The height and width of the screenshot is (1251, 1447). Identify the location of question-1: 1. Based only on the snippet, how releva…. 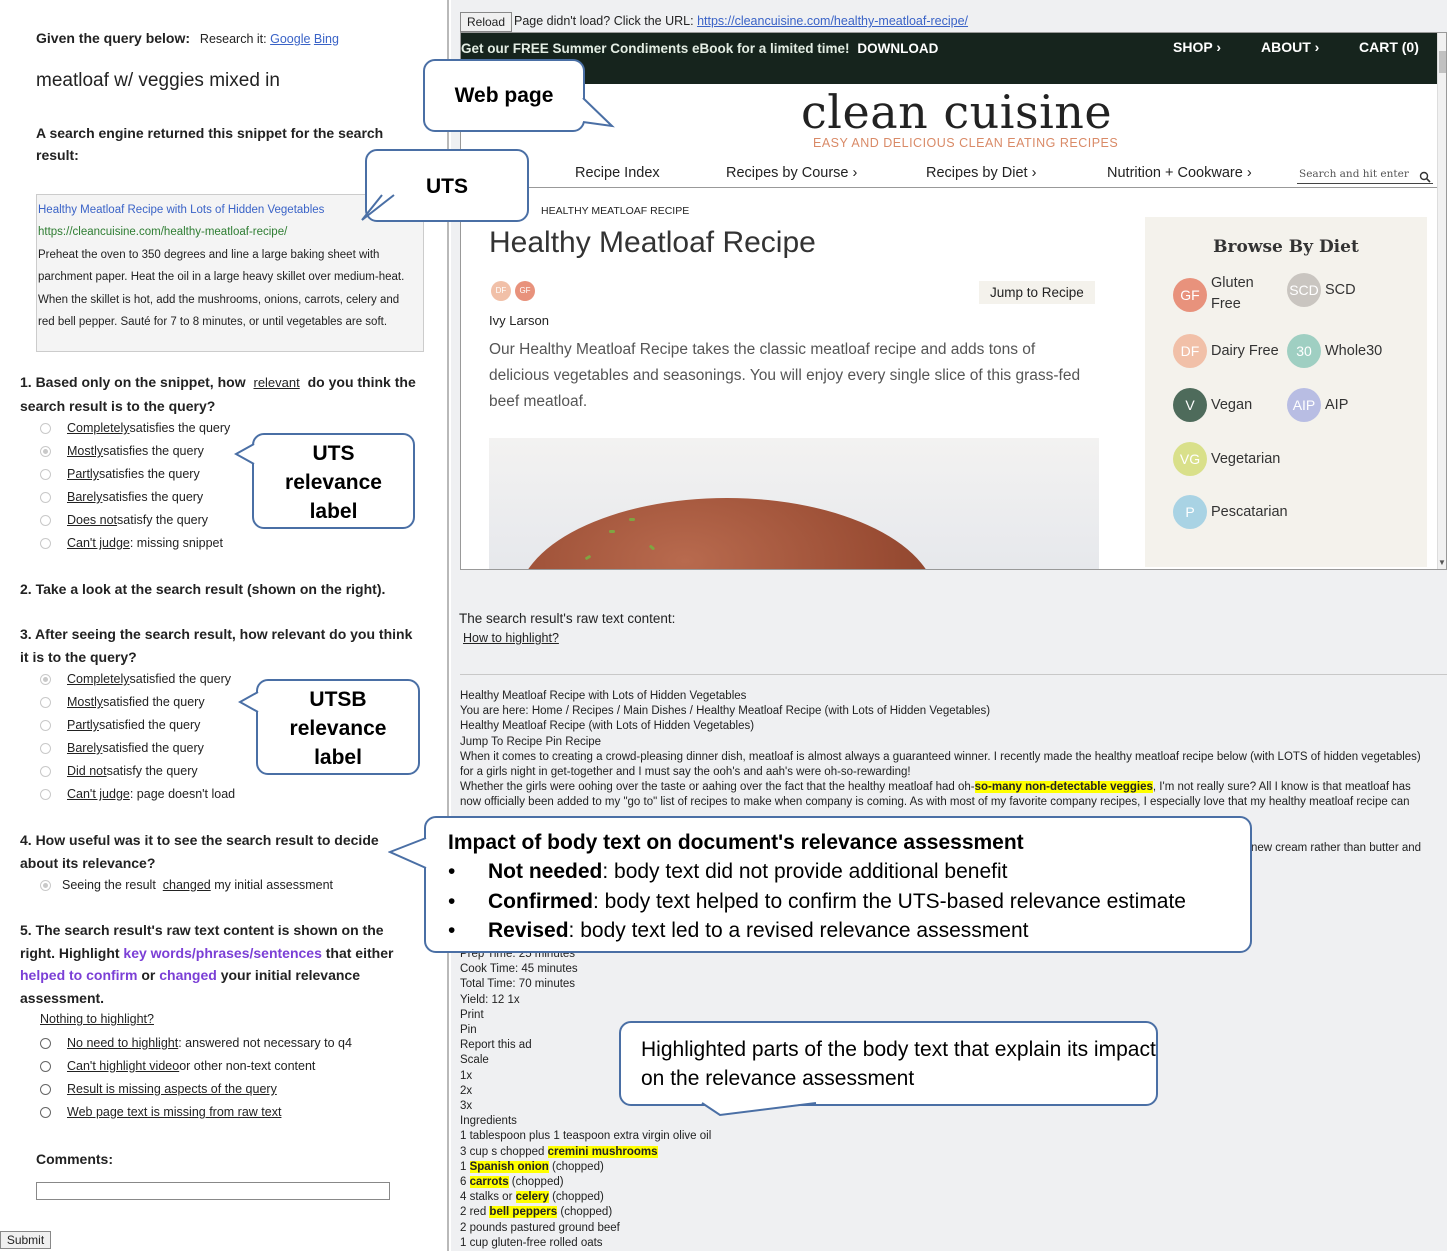
(220, 394).